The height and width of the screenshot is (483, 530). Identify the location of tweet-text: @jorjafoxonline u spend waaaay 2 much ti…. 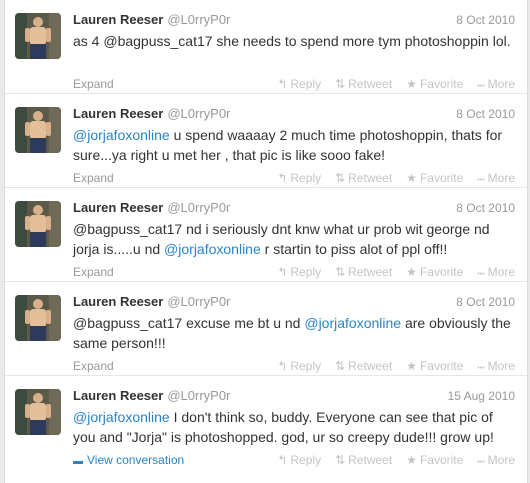
(294, 145).